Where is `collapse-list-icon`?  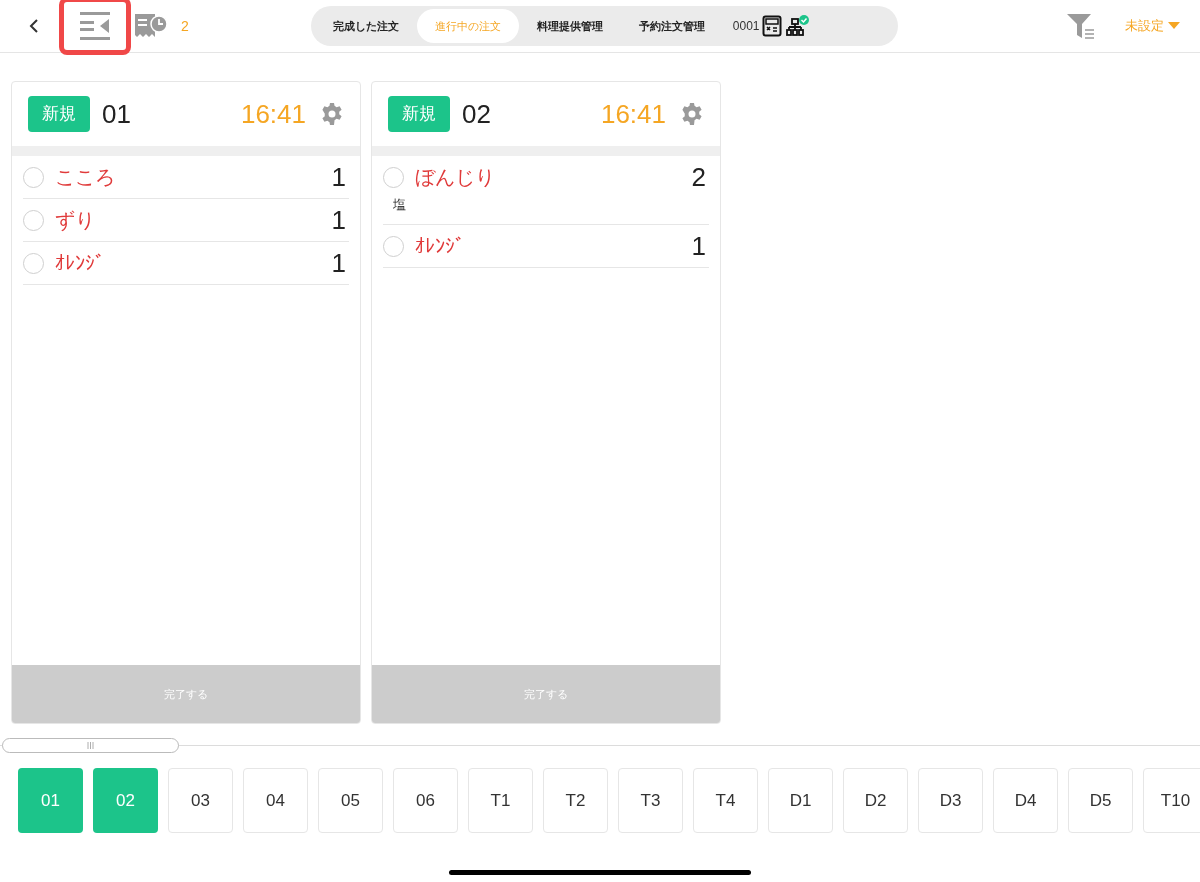
collapse-list-icon is located at coordinates (95, 26).